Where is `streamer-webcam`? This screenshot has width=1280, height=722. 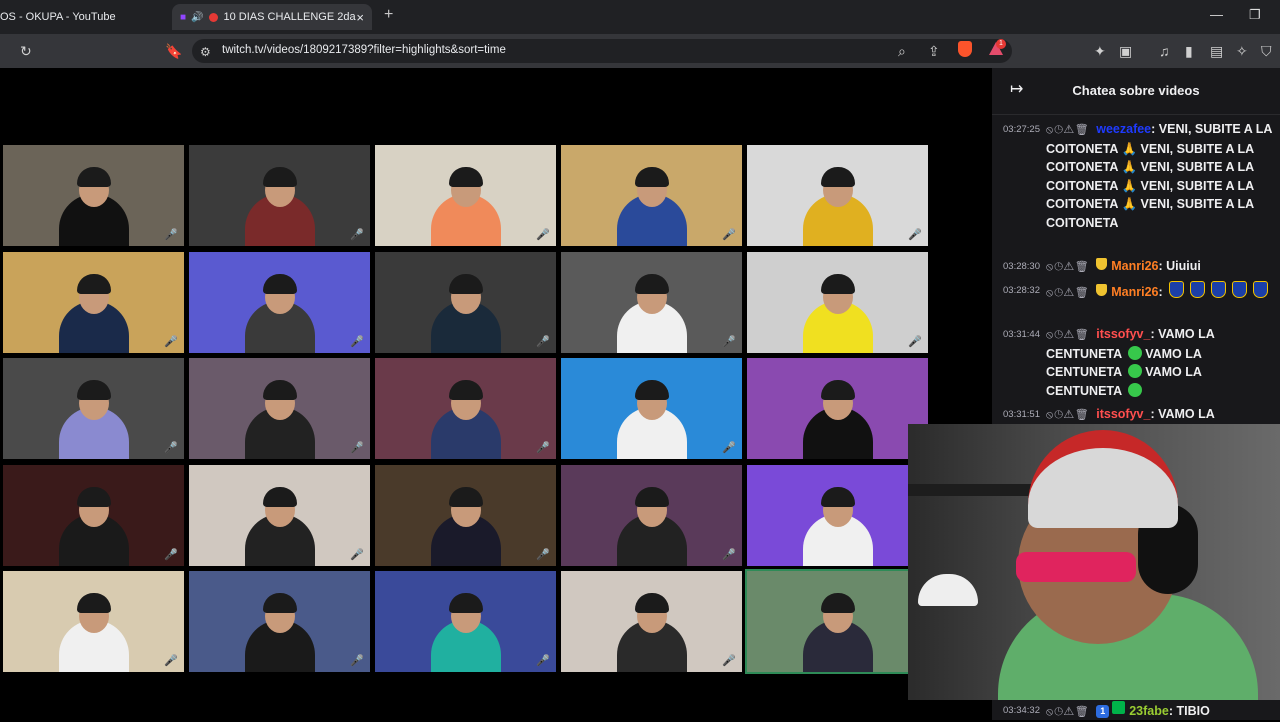
streamer-webcam is located at coordinates (1094, 562).